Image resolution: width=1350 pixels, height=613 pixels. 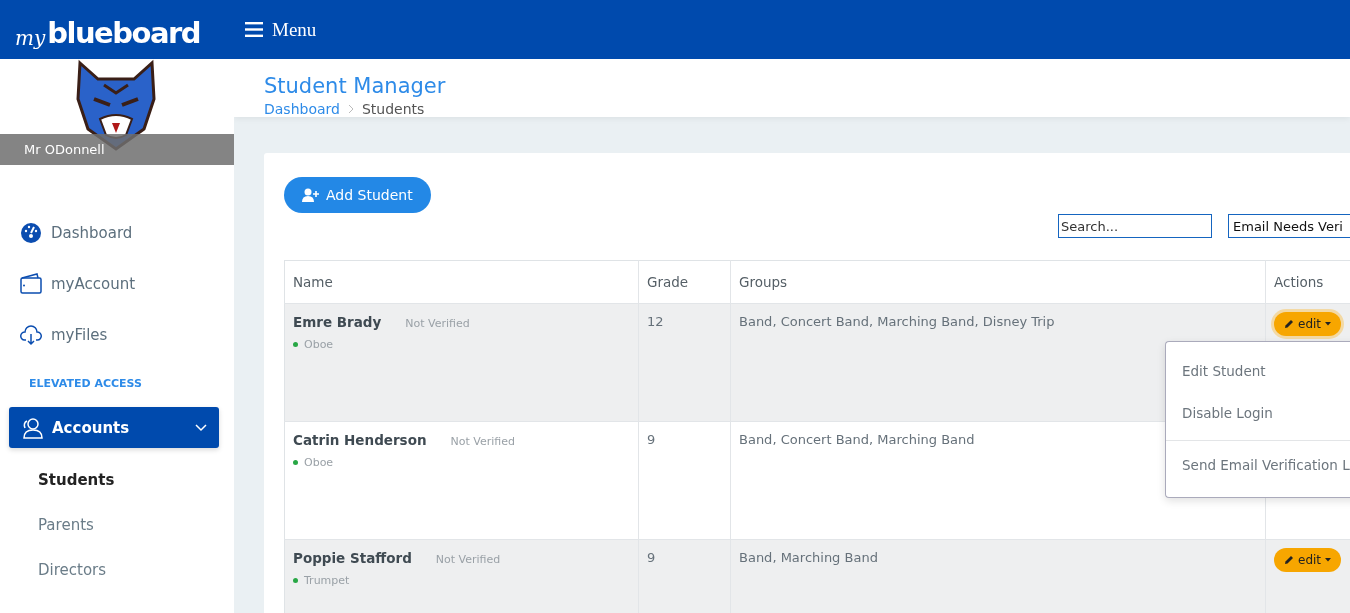 I want to click on table-cell: 12, so click(x=684, y=362).